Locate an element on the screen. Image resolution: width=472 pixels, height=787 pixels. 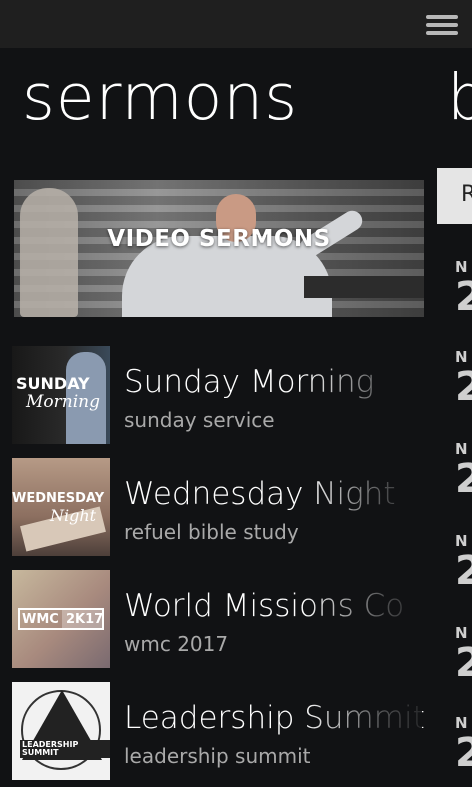
hamburger-menu-icon is located at coordinates (443, 25).